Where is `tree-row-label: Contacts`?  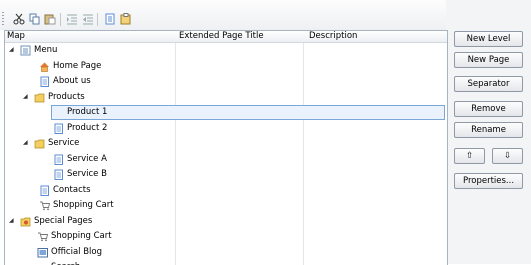
tree-row-label: Contacts is located at coordinates (72, 189).